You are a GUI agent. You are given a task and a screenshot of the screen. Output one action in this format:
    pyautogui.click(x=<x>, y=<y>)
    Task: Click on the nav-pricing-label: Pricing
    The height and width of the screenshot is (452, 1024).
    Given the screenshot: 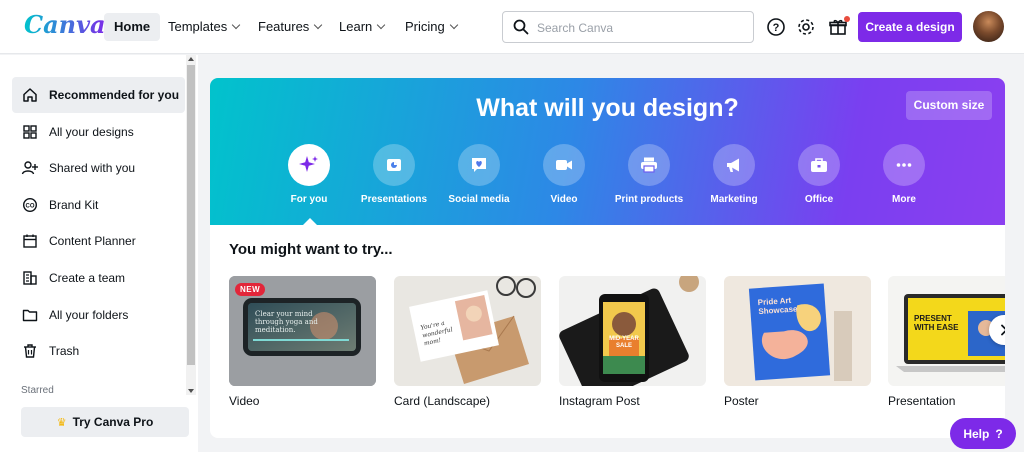 What is the action you would take?
    pyautogui.click(x=425, y=26)
    